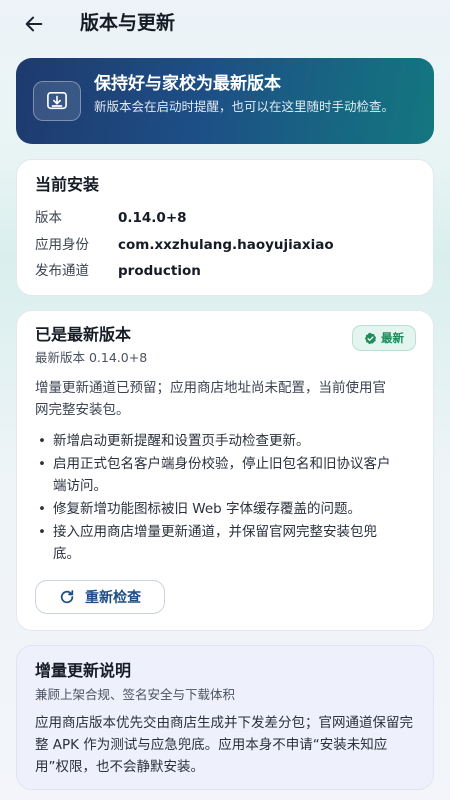 The image size is (450, 800). I want to click on version-value: 0.14.0+8, so click(152, 218).